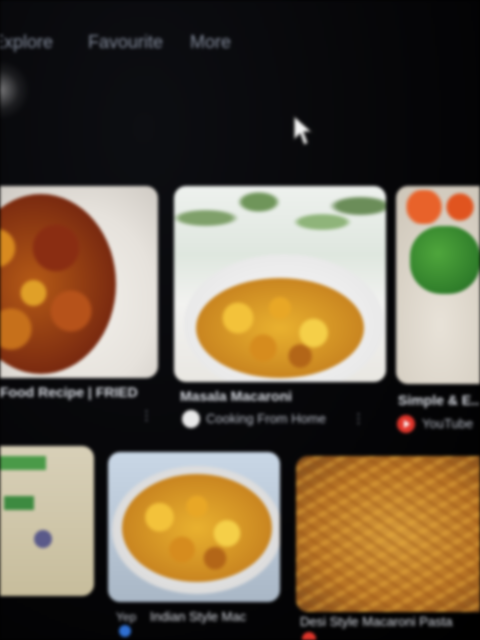 The width and height of the screenshot is (480, 640). What do you see at coordinates (26, 42) in the screenshot?
I see `nav-explore-link: Explore` at bounding box center [26, 42].